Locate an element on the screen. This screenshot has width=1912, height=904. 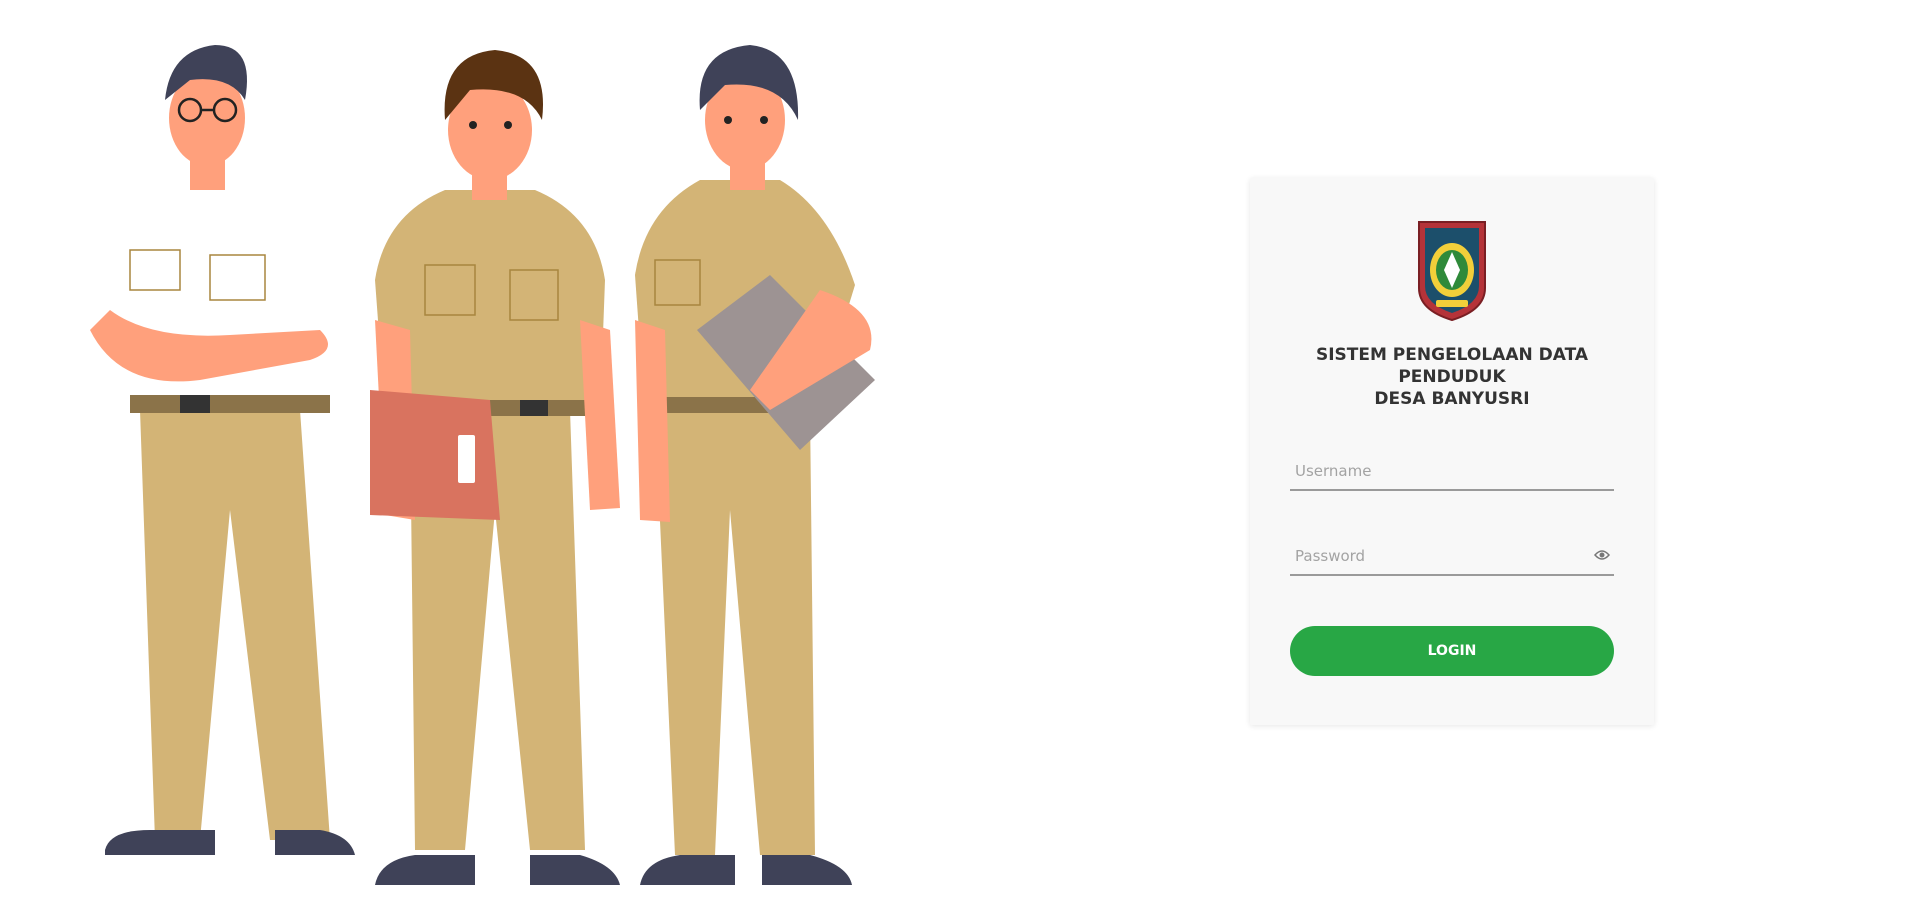
app-title-line-3: DESA BANYUSRI is located at coordinates (1452, 399).